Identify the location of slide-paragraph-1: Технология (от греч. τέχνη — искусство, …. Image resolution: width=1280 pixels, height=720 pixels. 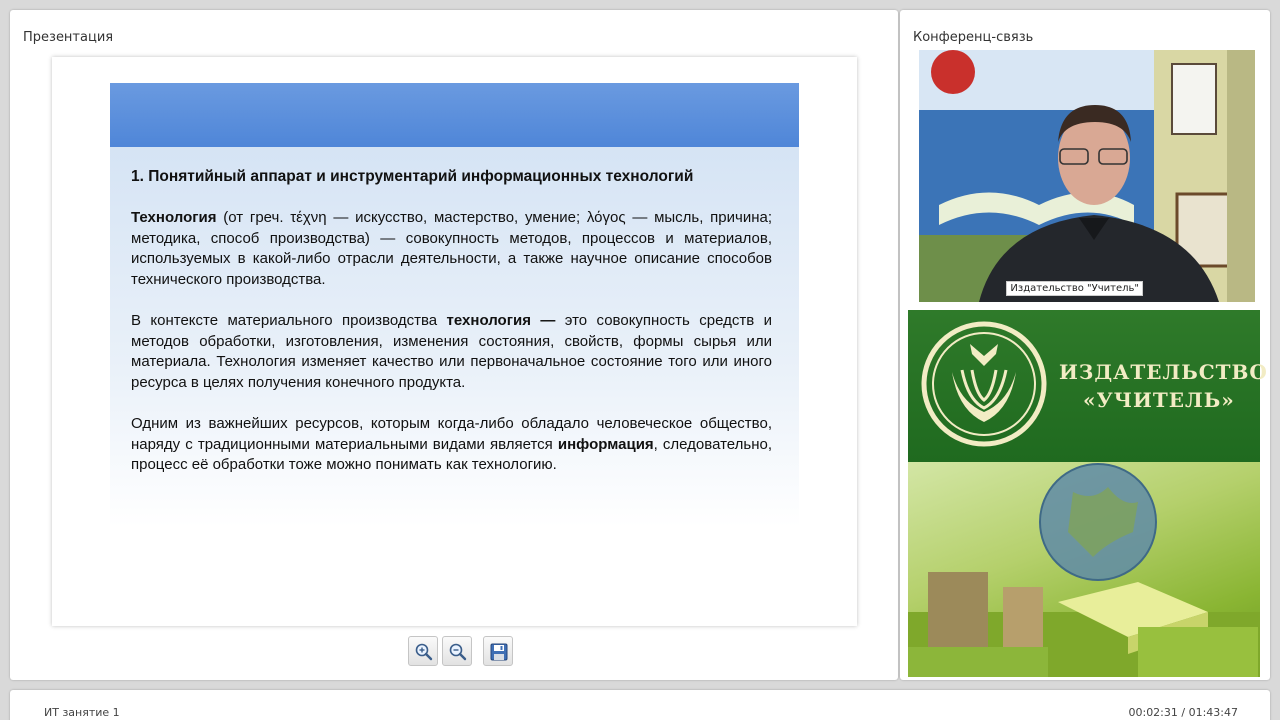
(451, 249).